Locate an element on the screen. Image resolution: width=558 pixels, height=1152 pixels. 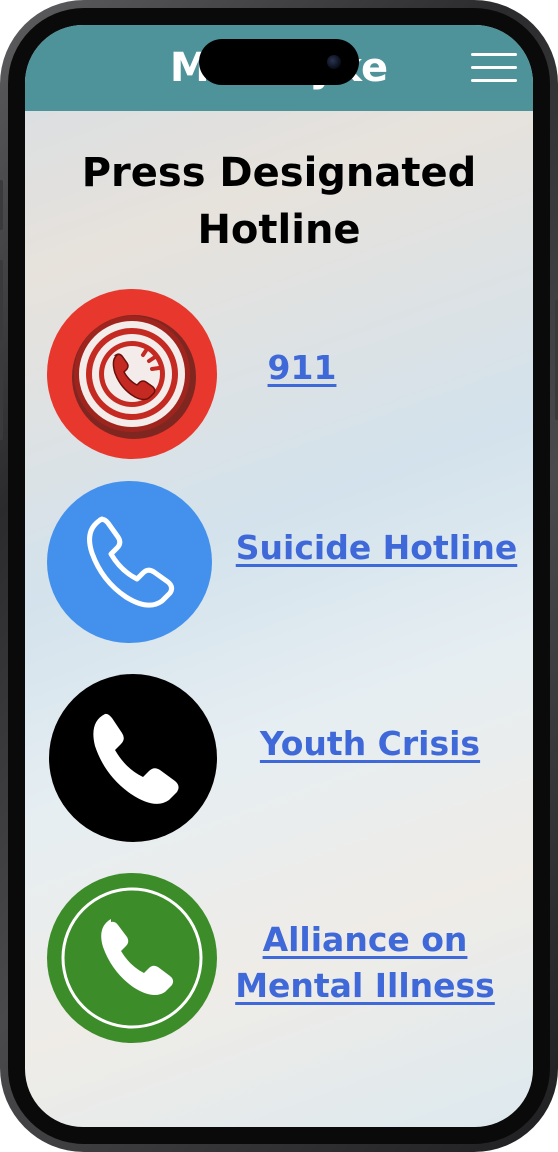
dynamic-island is located at coordinates (279, 62).